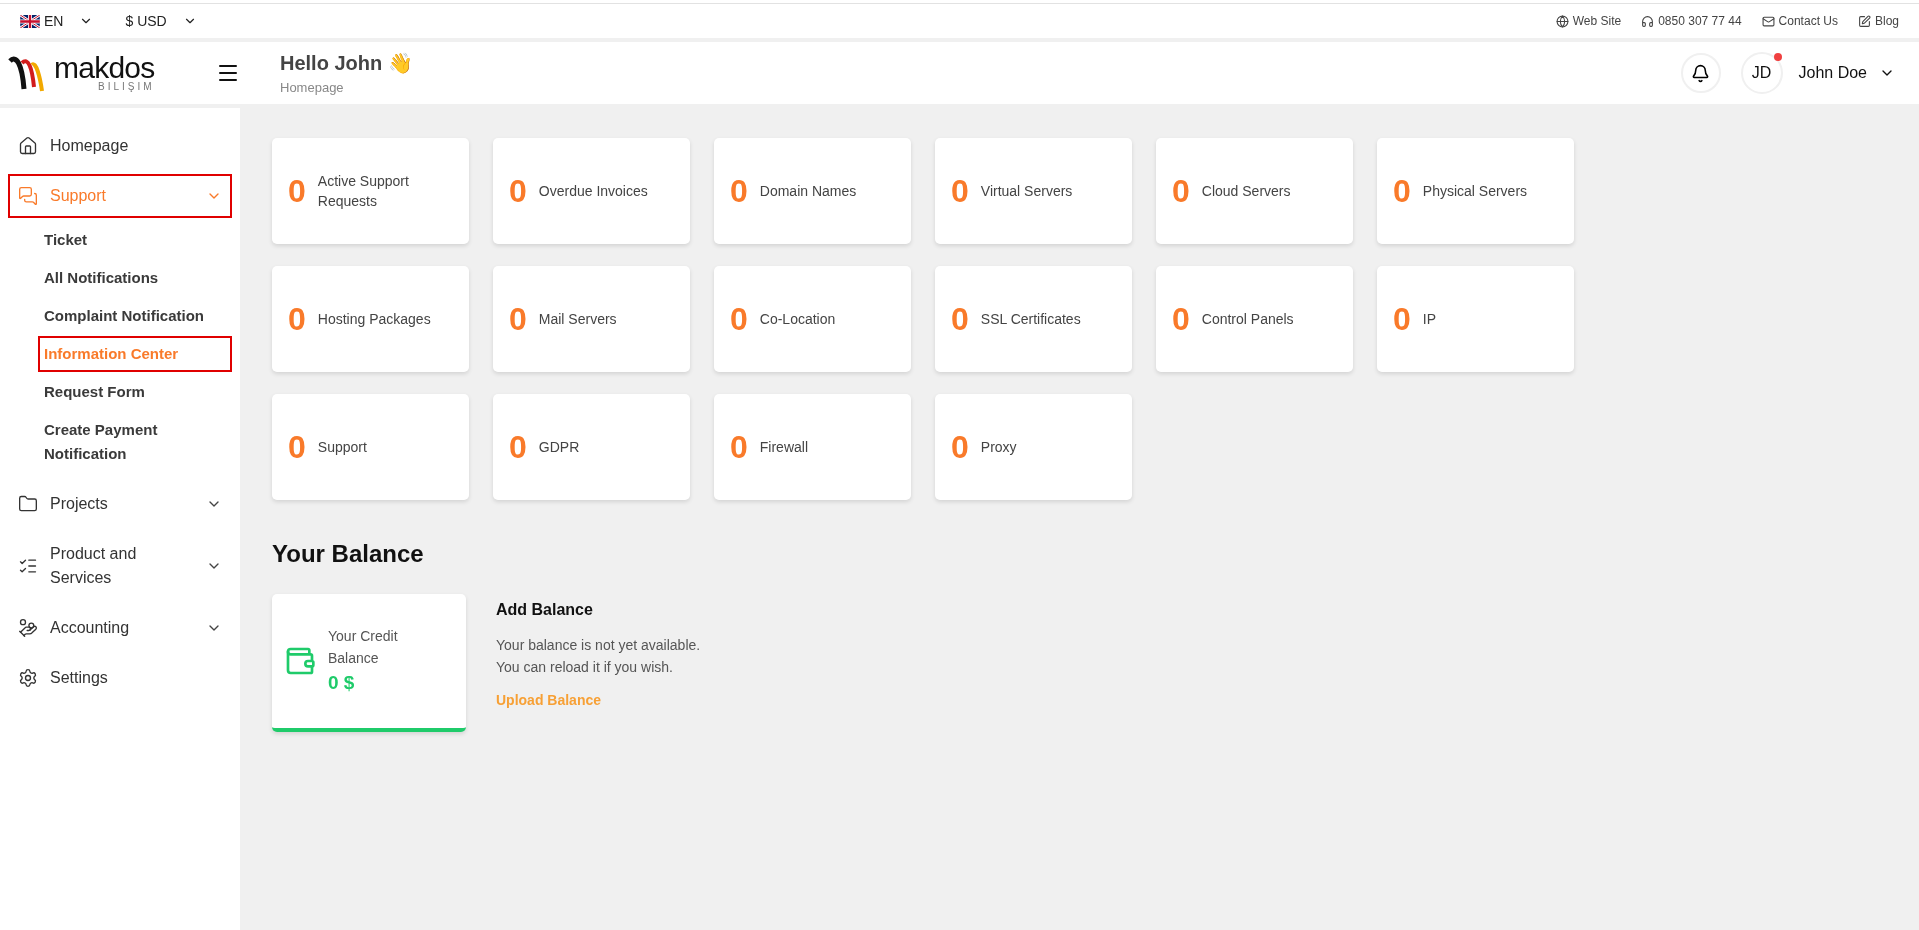 This screenshot has width=1919, height=930. I want to click on balance-text: You can reload it if you wish., so click(585, 667).